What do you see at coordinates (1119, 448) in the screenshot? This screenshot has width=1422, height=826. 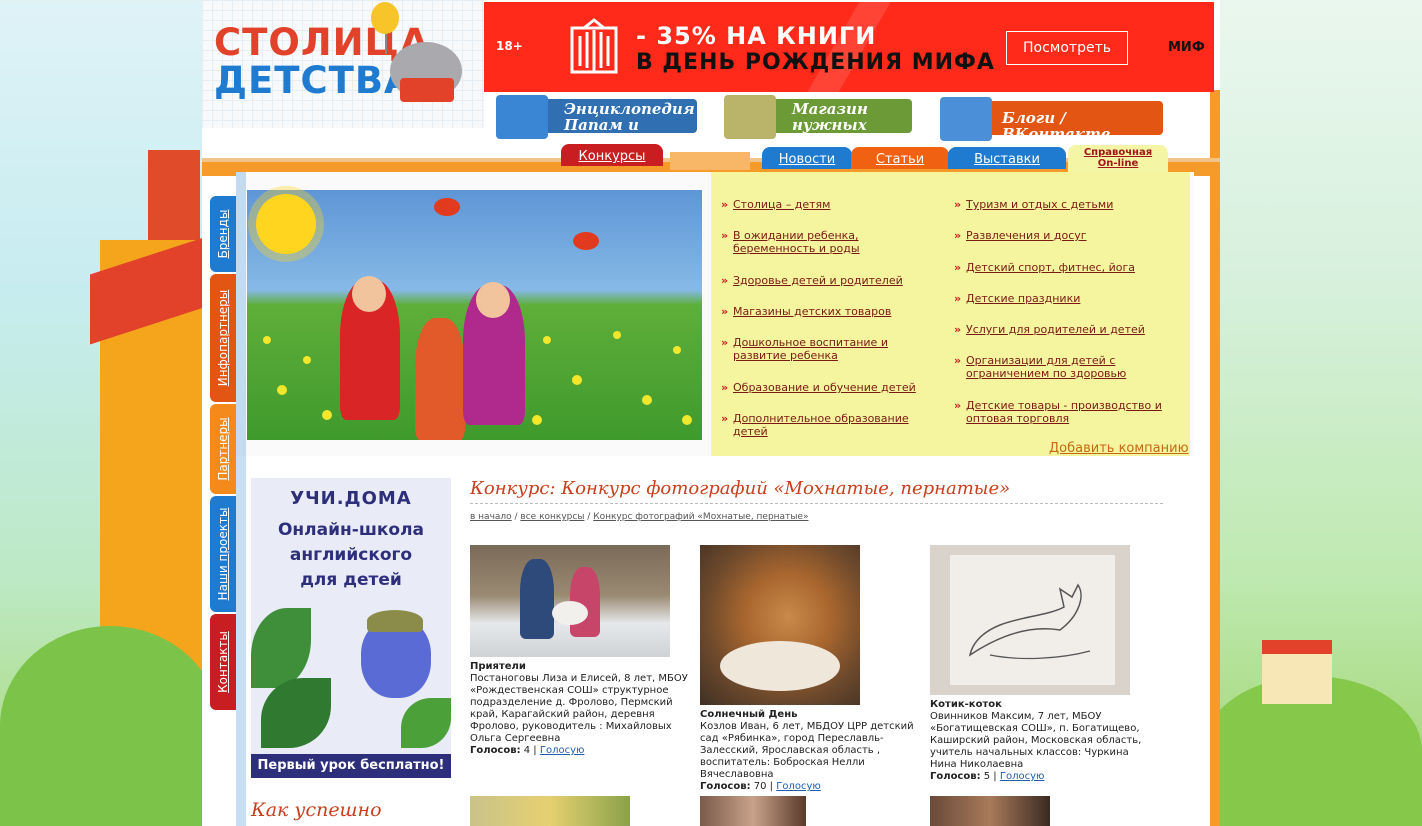 I see `add-company-link: Добавить компанию` at bounding box center [1119, 448].